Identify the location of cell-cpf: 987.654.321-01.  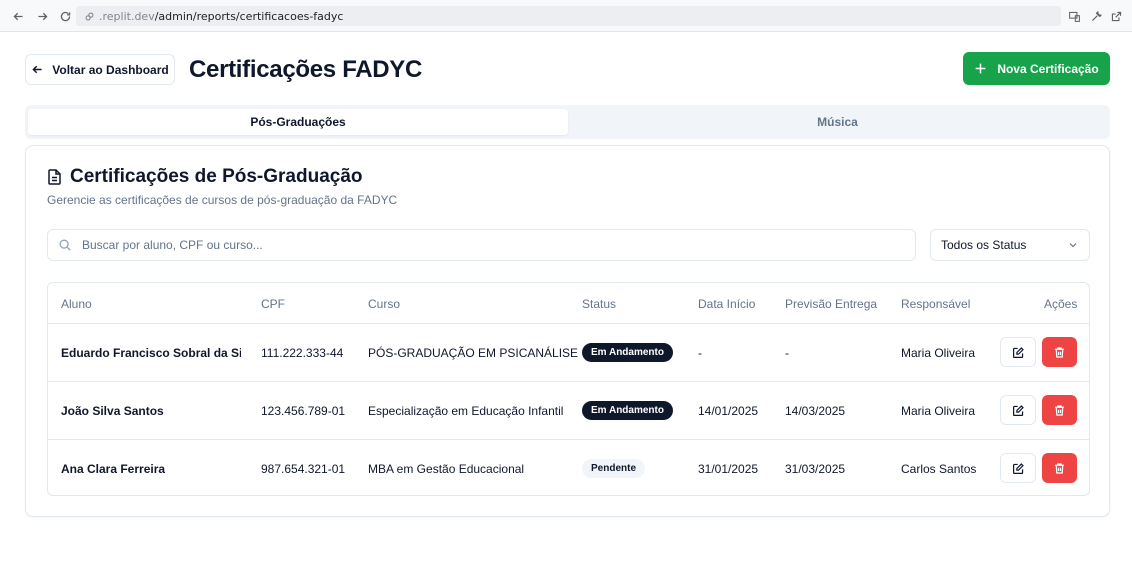
(303, 469).